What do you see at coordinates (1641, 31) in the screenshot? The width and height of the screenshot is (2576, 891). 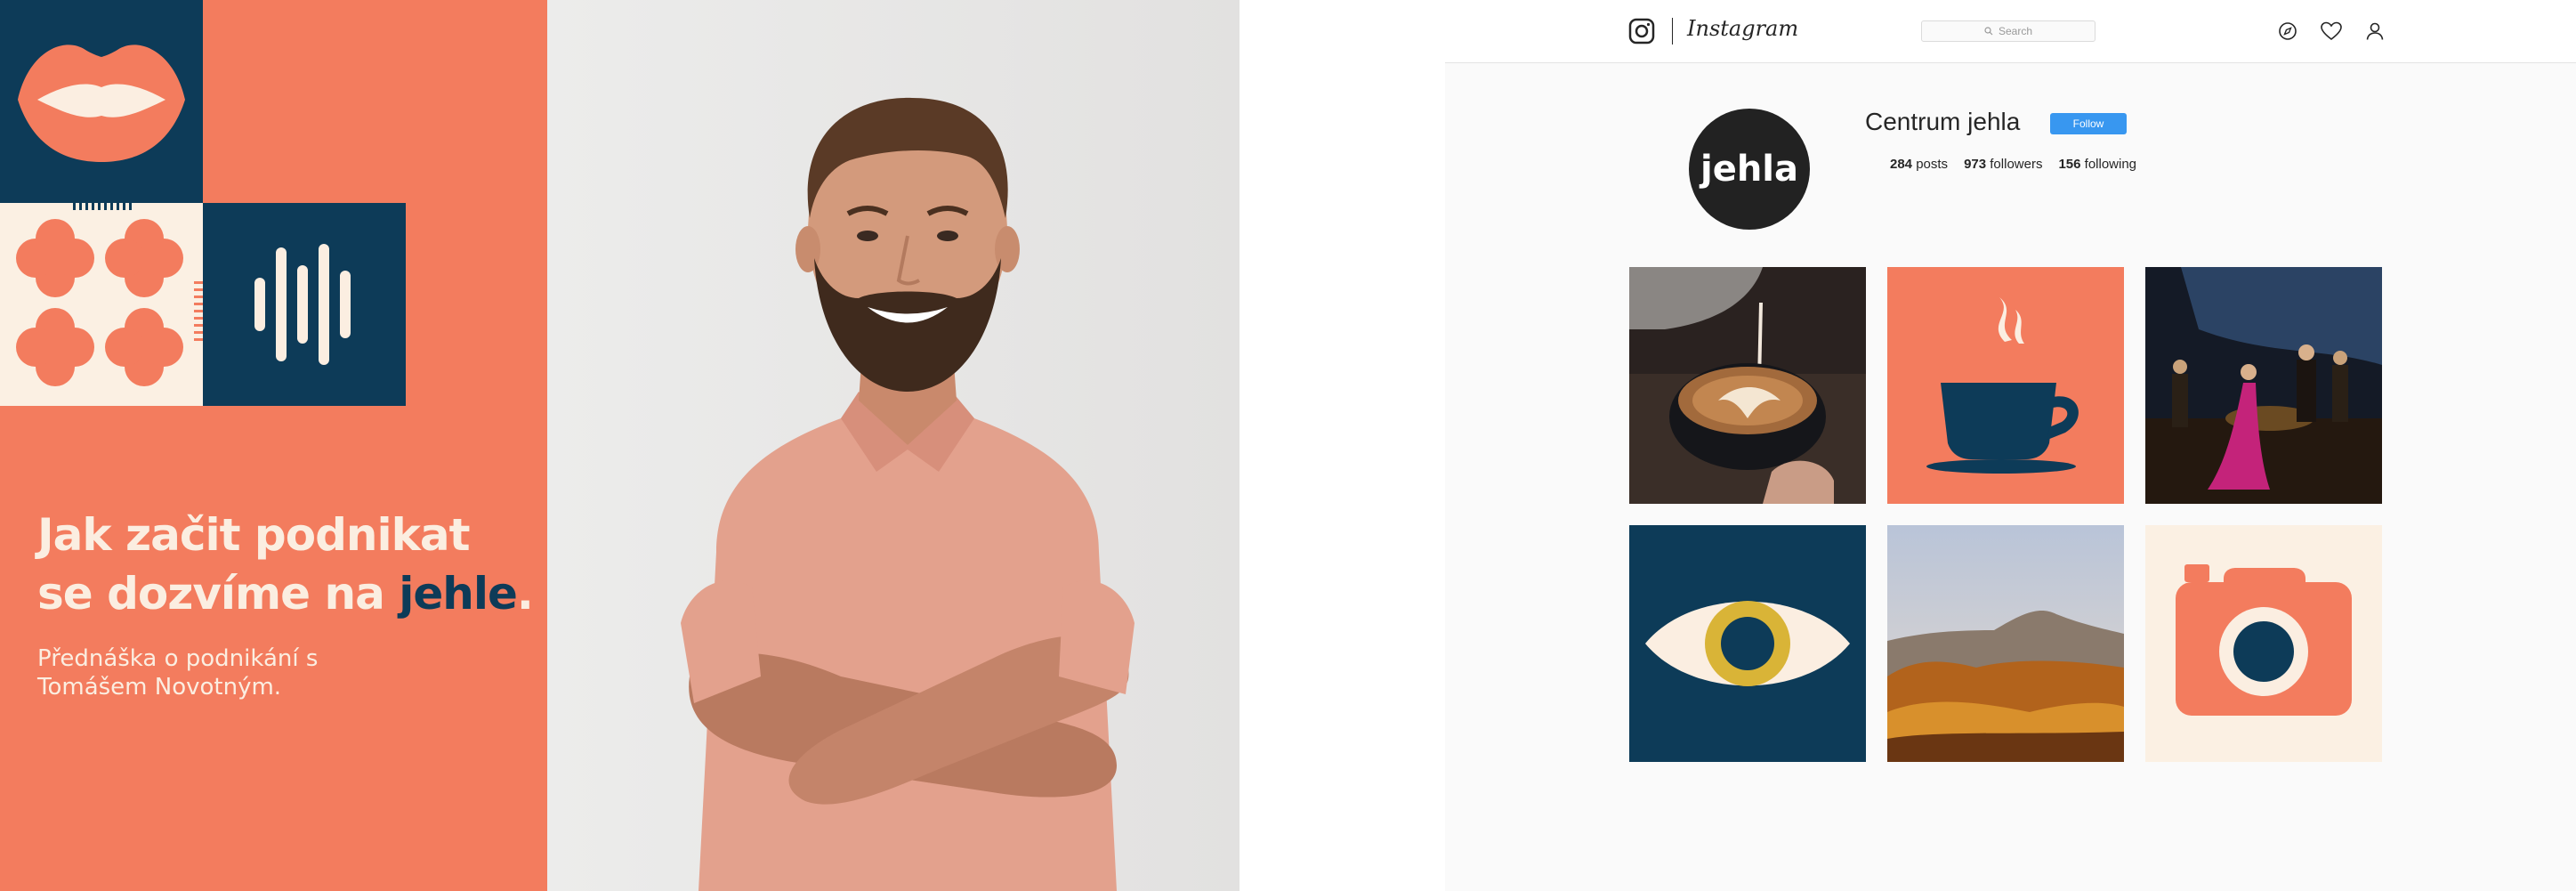 I see `instagram-logo-icon` at bounding box center [1641, 31].